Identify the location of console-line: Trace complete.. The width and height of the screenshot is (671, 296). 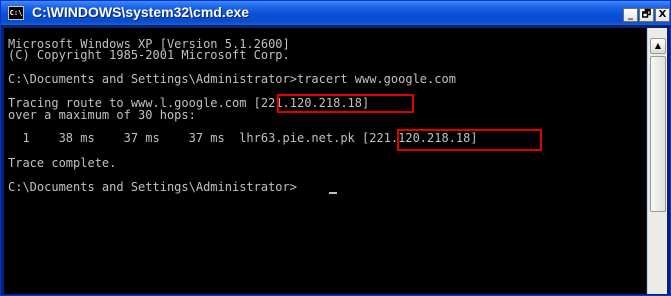
(62, 163).